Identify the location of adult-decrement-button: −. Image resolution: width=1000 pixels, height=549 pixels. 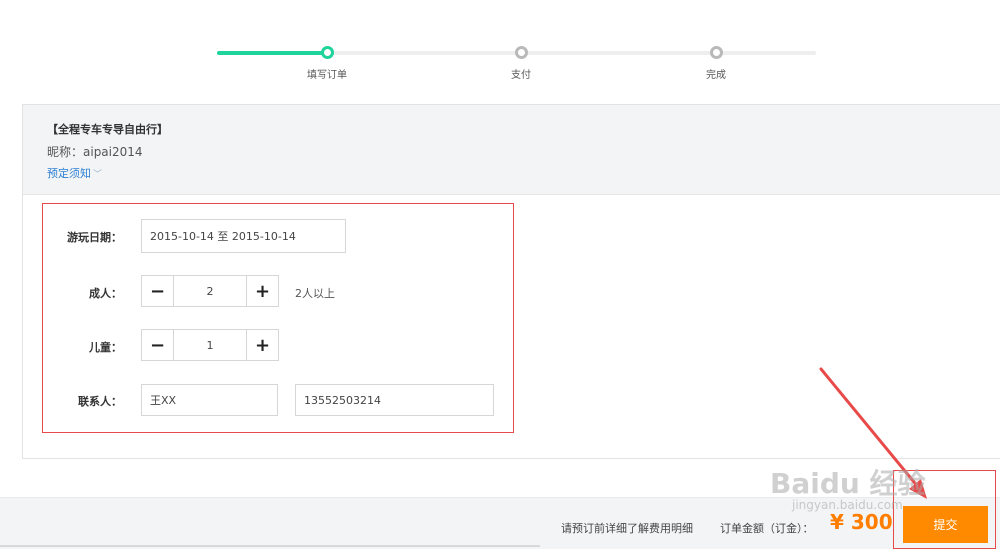
(157, 291).